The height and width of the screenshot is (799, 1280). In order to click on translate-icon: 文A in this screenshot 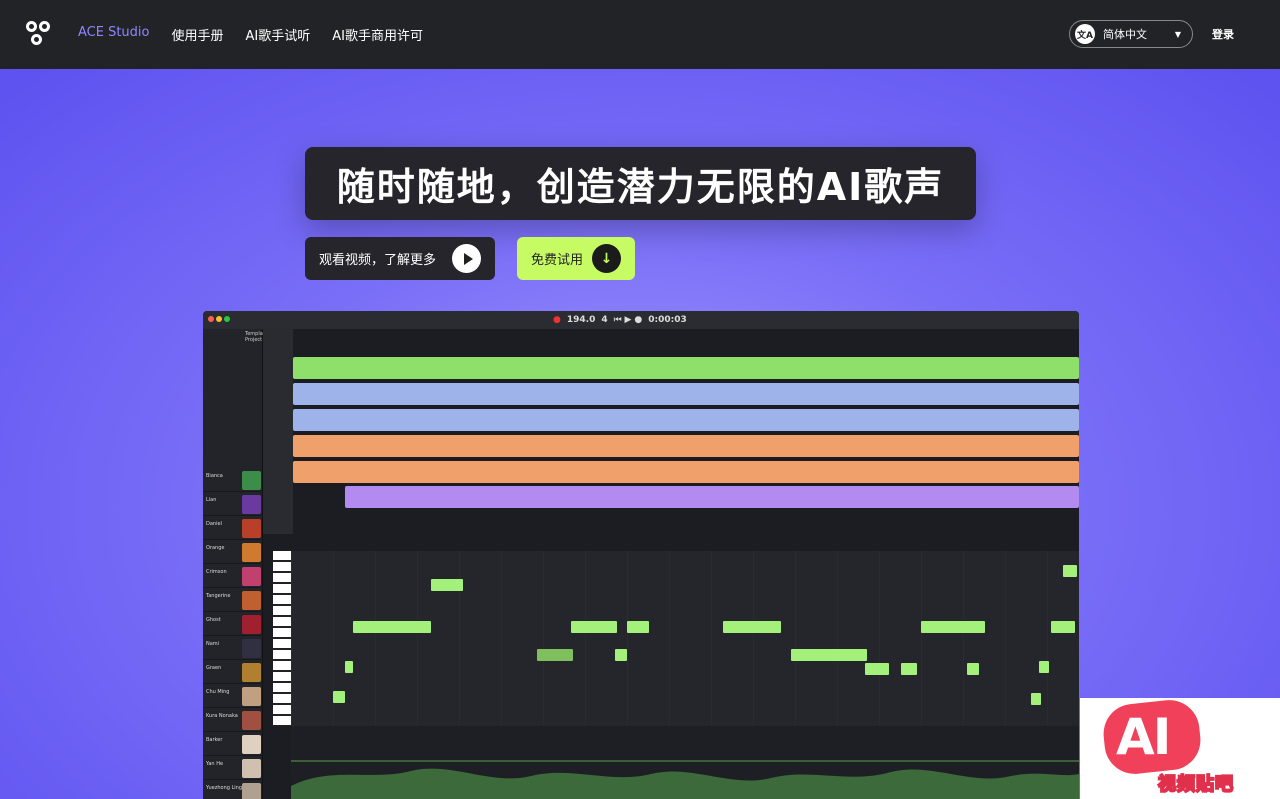, I will do `click(1085, 34)`.